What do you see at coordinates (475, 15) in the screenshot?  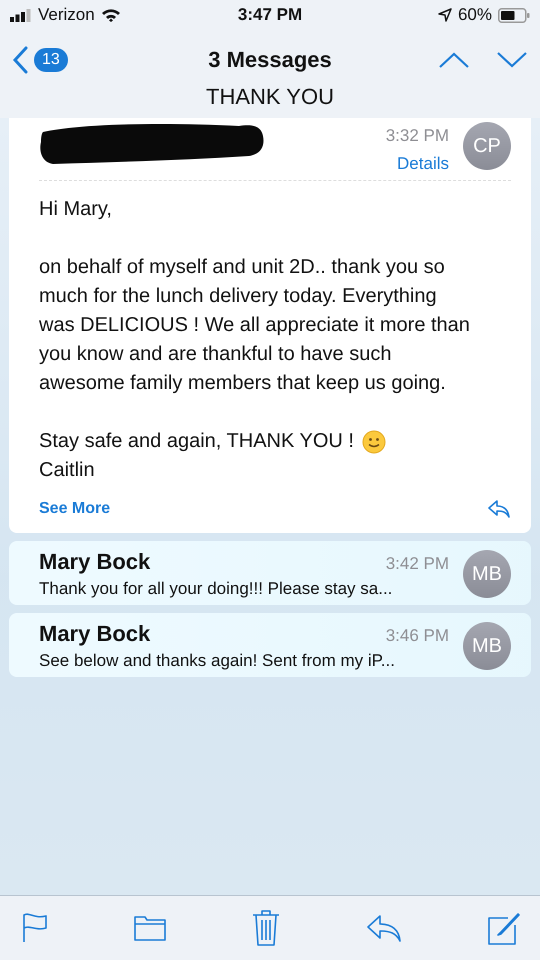 I see `battery-percent: 60%` at bounding box center [475, 15].